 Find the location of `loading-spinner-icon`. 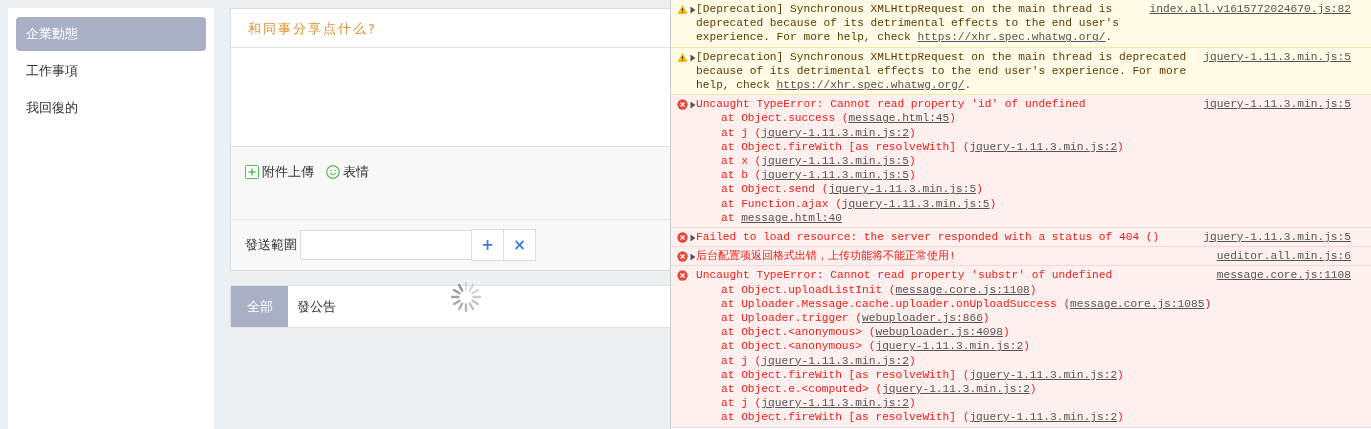

loading-spinner-icon is located at coordinates (466, 297).